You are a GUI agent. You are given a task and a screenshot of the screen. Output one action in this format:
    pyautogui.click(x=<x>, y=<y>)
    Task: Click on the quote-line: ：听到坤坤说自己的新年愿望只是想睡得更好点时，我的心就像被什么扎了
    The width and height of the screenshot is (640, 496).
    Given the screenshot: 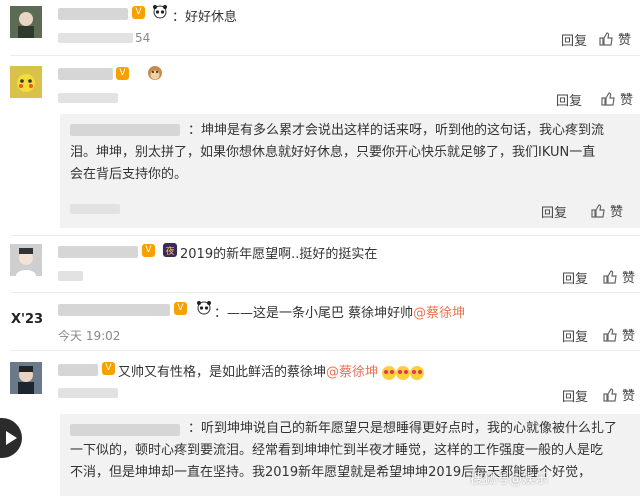 What is the action you would take?
    pyautogui.click(x=403, y=428)
    